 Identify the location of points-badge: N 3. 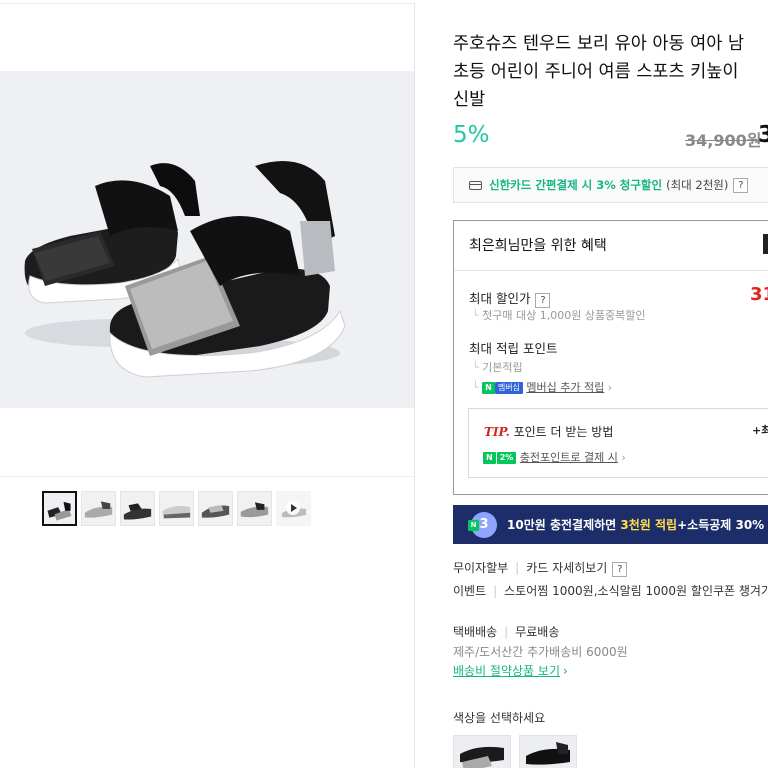
(482, 524).